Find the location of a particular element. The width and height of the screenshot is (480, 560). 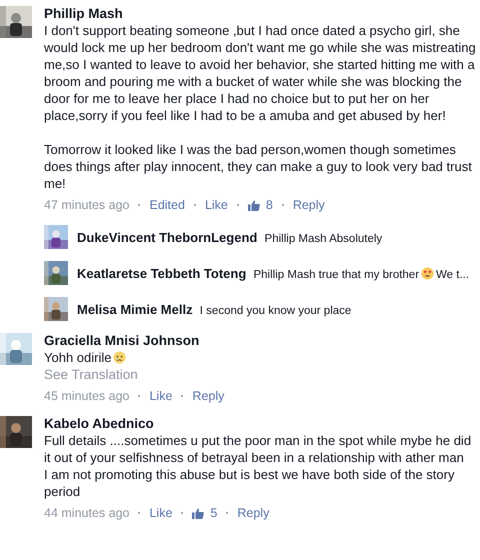

like-count: 5 is located at coordinates (214, 513).